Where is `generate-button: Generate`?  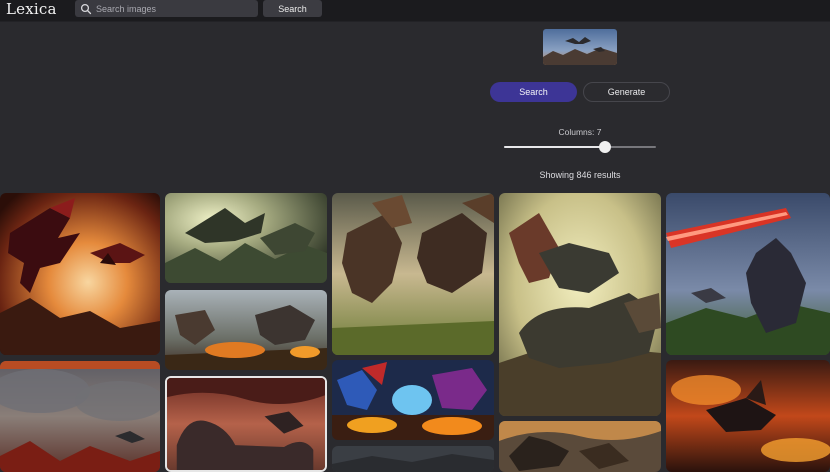
generate-button: Generate is located at coordinates (626, 92).